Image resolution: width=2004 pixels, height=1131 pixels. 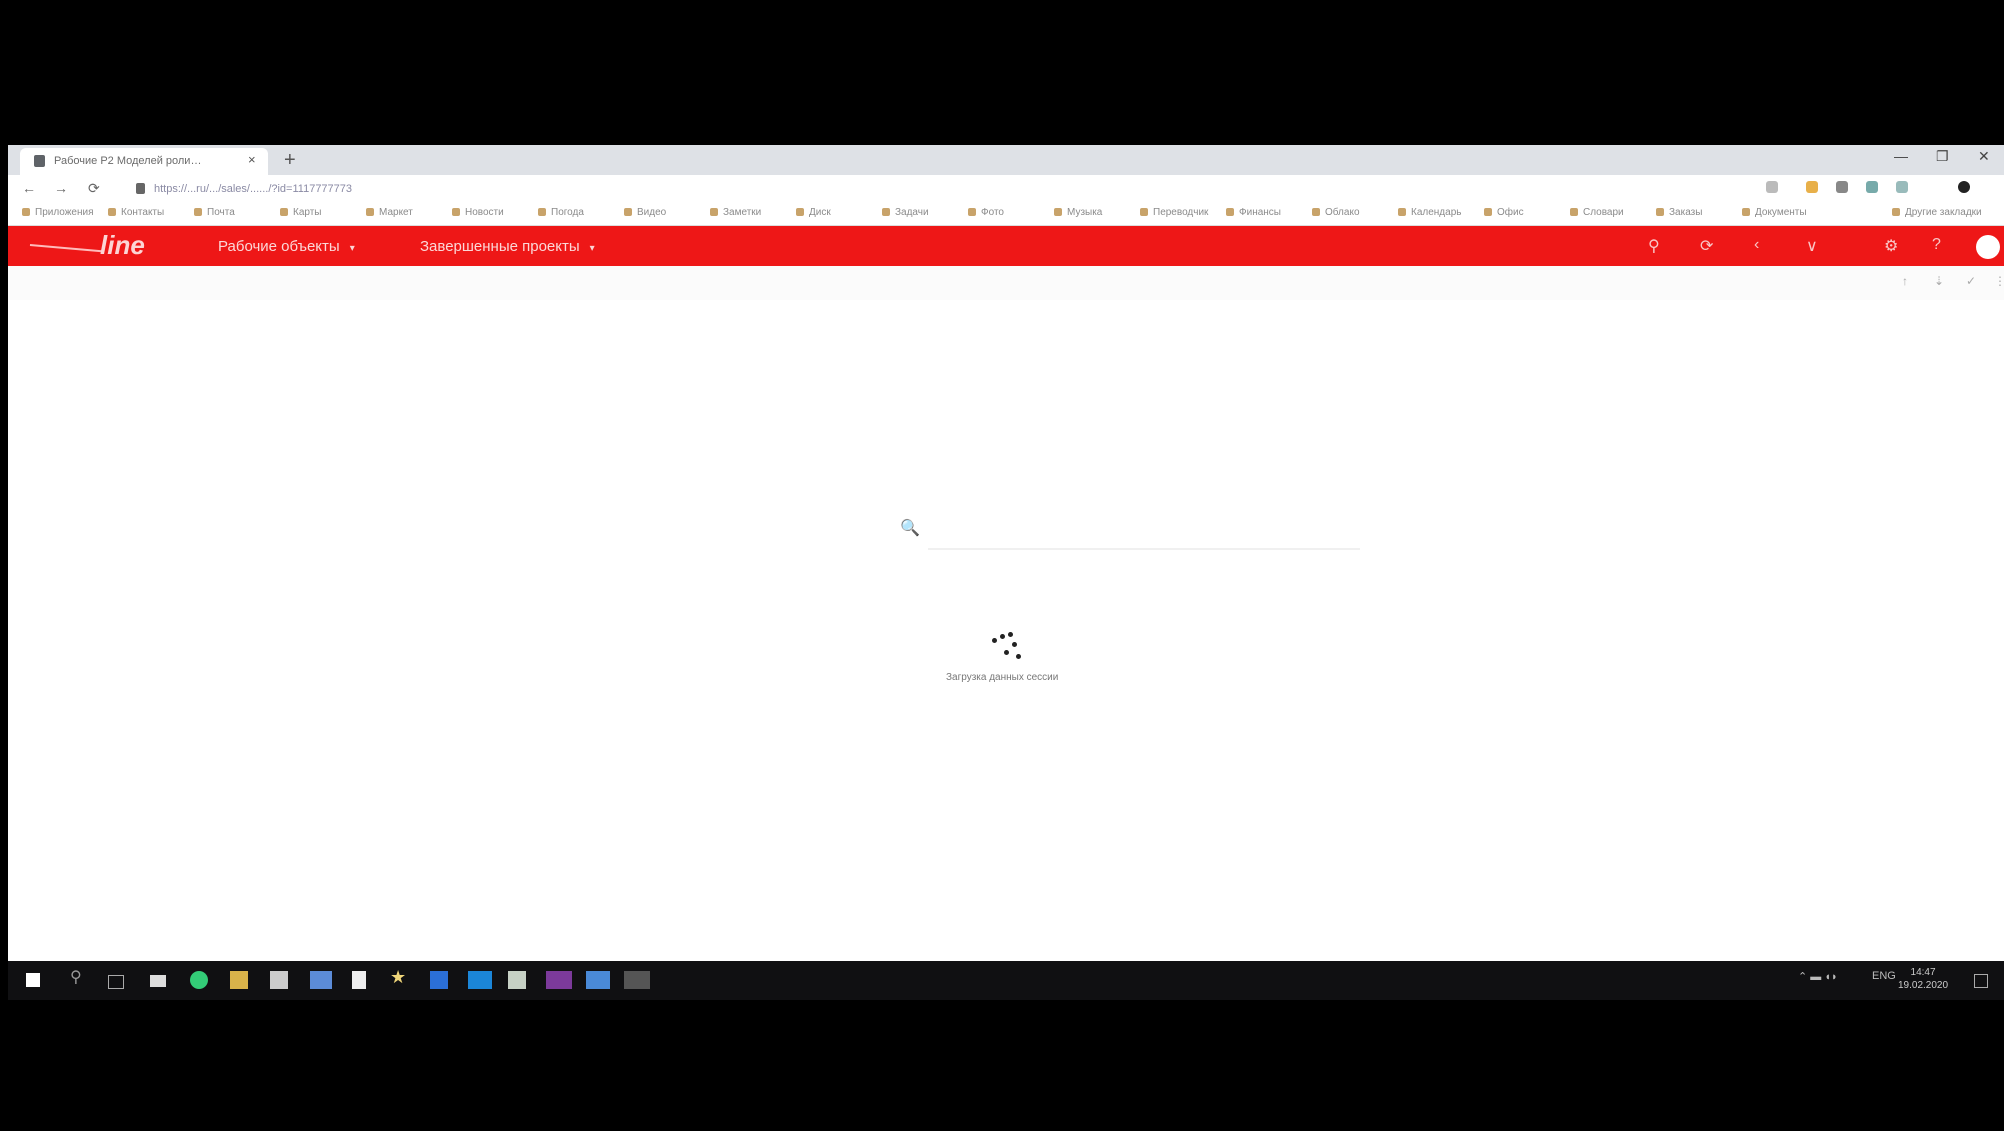 I want to click on word-icon, so click(x=439, y=980).